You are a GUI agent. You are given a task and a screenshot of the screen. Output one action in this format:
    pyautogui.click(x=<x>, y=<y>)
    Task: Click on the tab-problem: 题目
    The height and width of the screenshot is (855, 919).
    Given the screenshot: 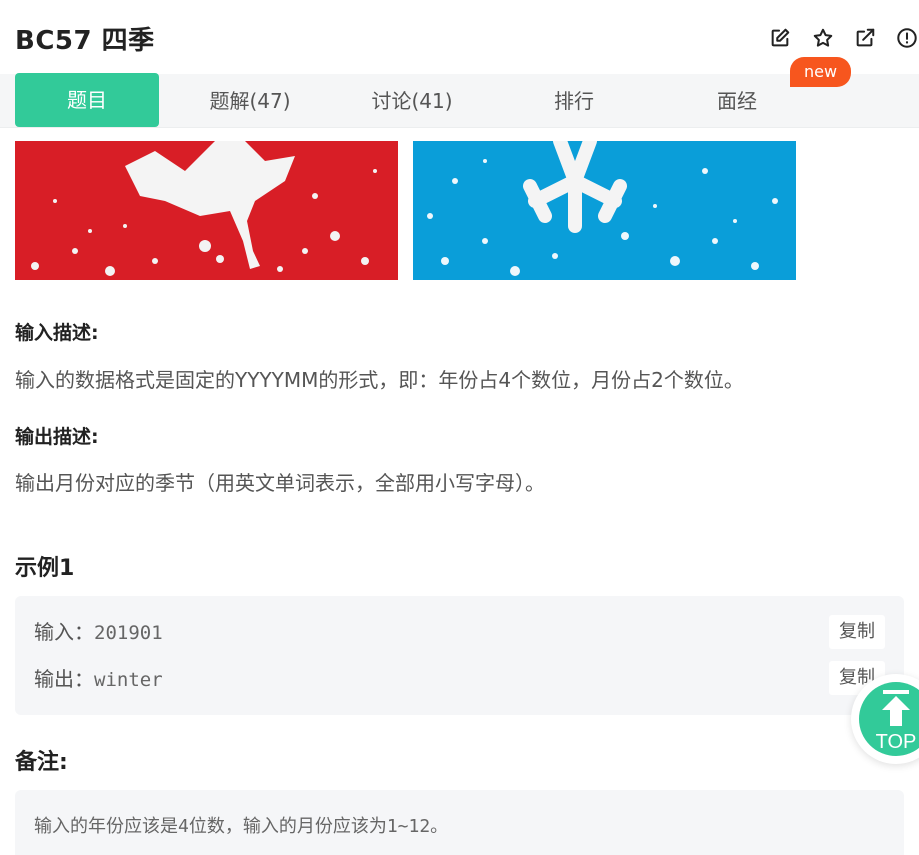 What is the action you would take?
    pyautogui.click(x=87, y=100)
    